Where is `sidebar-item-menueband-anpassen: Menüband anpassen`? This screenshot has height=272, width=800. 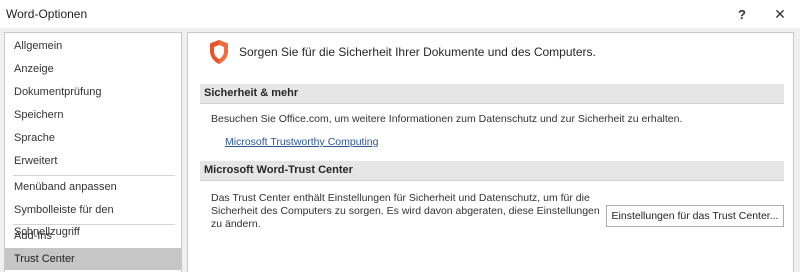
sidebar-item-menueband-anpassen: Menüband anpassen is located at coordinates (93, 187).